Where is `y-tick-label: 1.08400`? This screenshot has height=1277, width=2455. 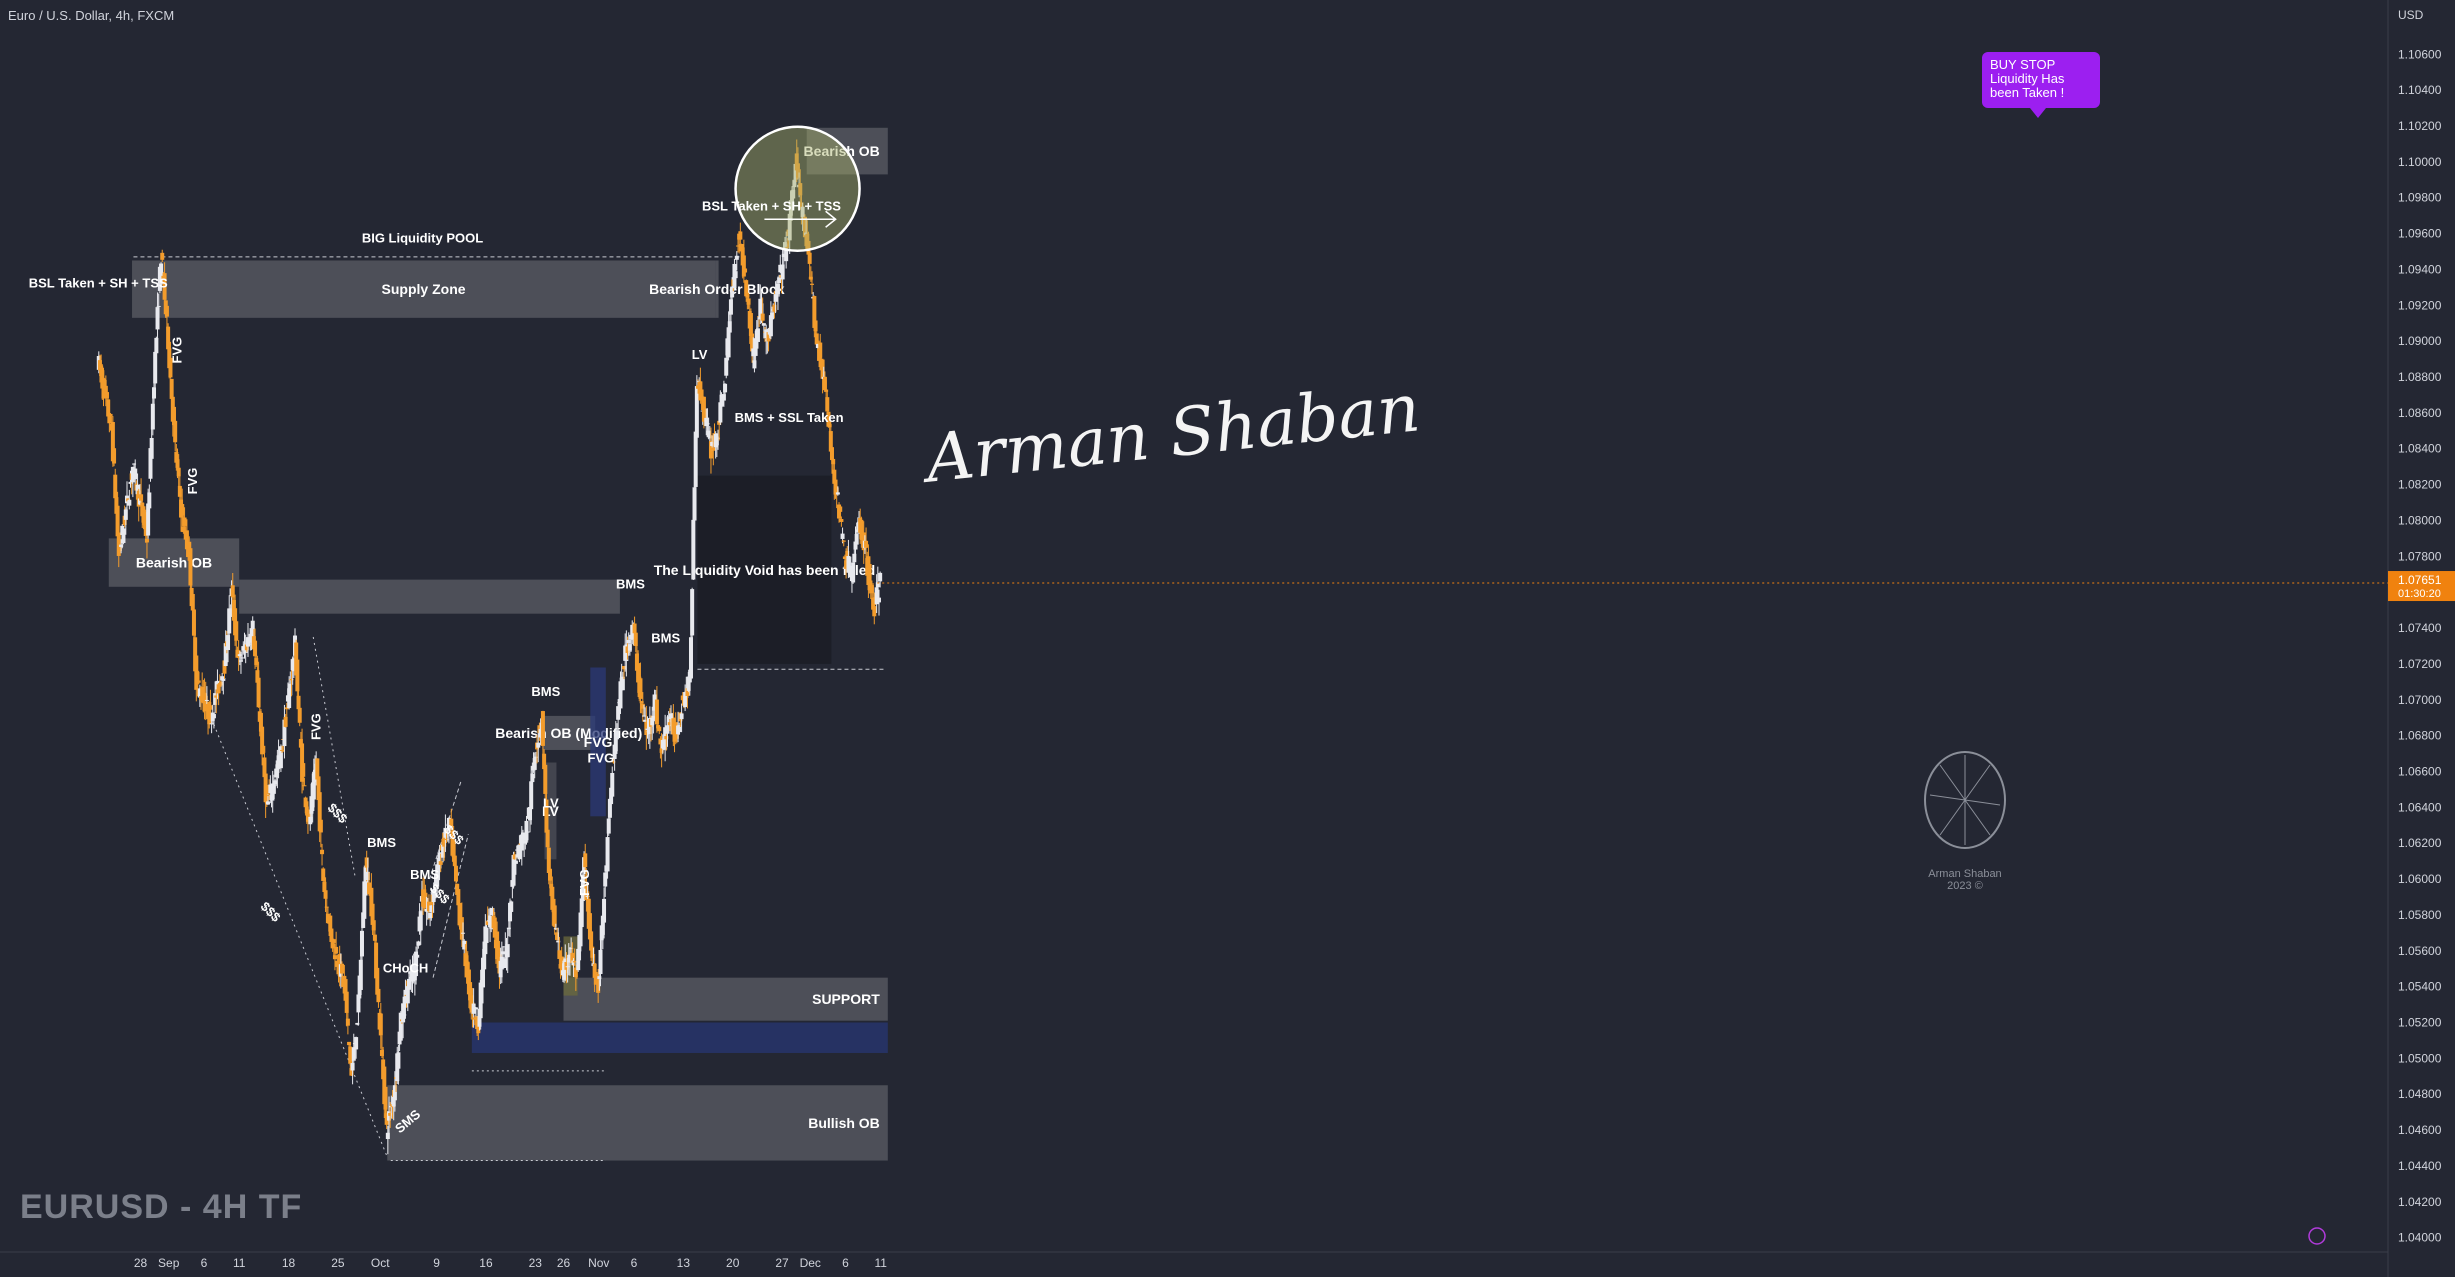 y-tick-label: 1.08400 is located at coordinates (2420, 449).